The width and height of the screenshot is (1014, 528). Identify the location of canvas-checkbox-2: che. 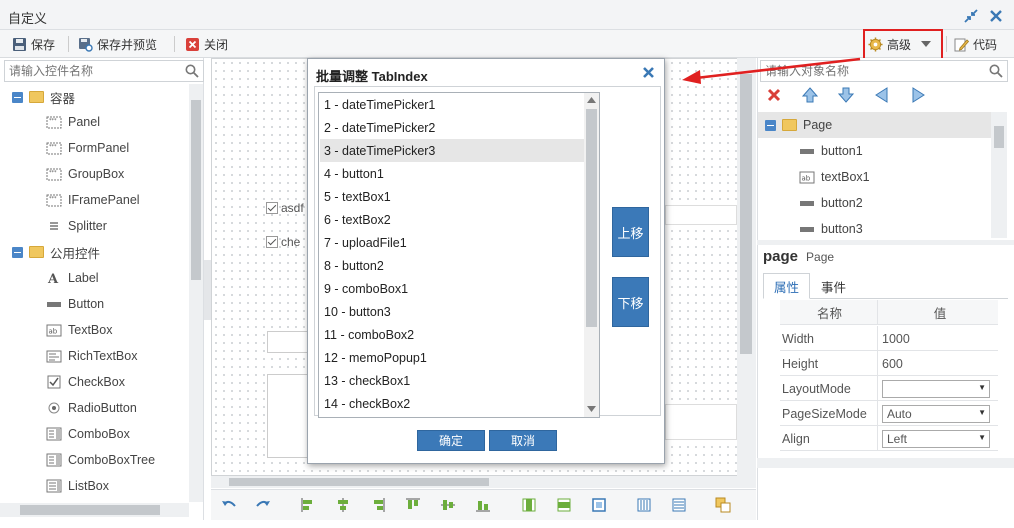
(283, 242).